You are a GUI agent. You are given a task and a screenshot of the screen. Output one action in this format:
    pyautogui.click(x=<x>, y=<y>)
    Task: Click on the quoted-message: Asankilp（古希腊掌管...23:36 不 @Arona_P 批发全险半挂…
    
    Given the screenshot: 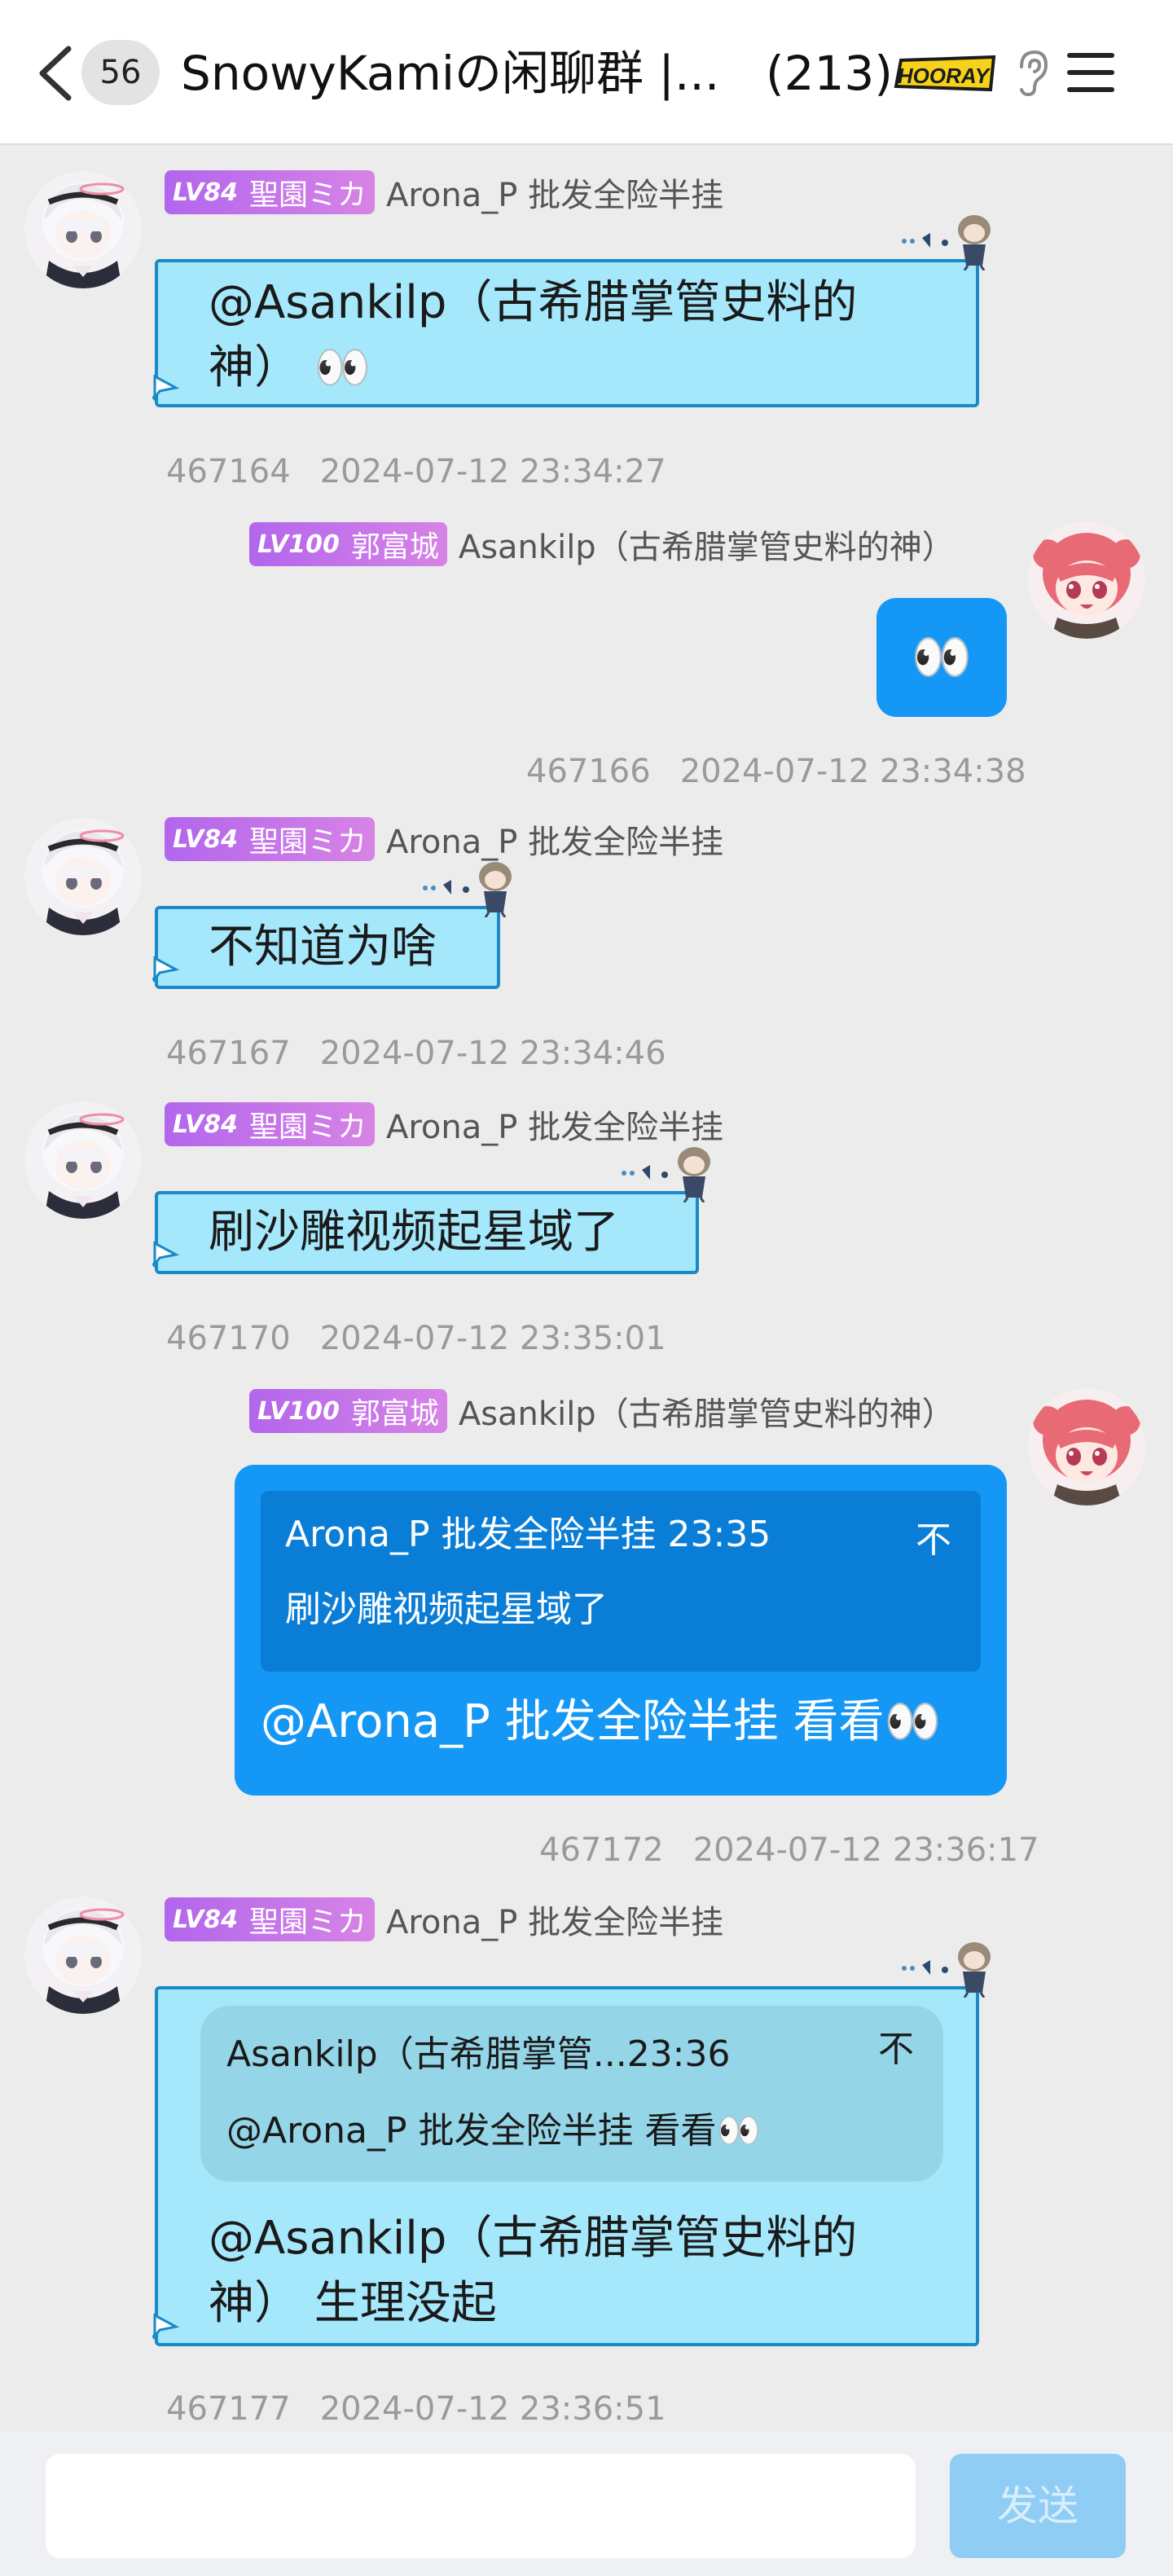 What is the action you would take?
    pyautogui.click(x=571, y=2094)
    